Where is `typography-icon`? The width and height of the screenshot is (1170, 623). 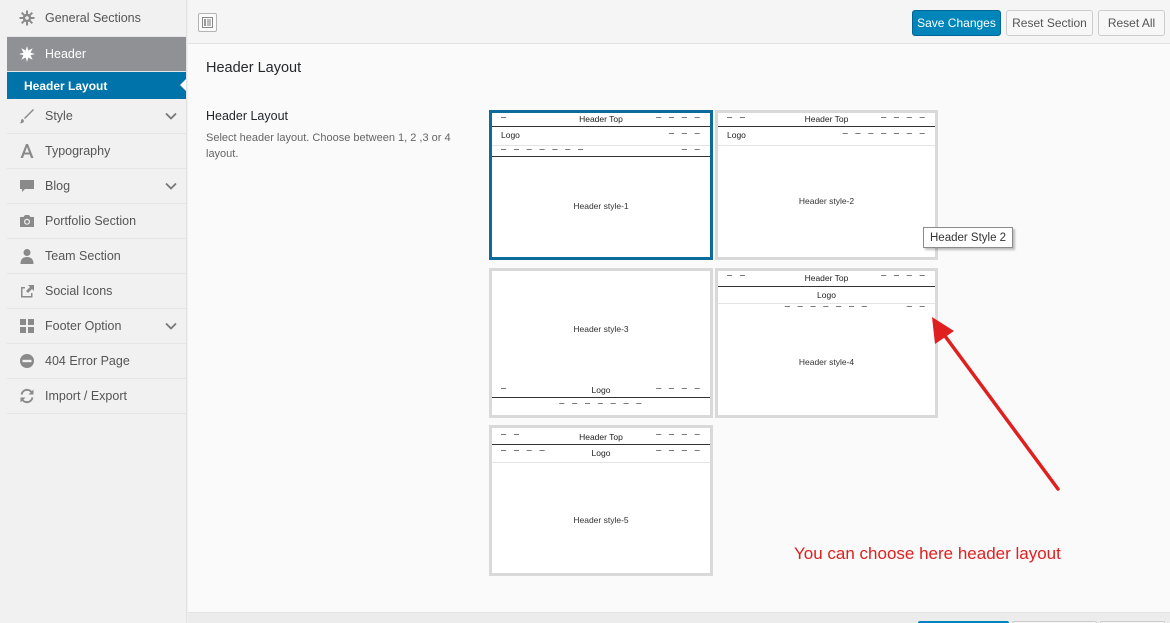 typography-icon is located at coordinates (26, 151).